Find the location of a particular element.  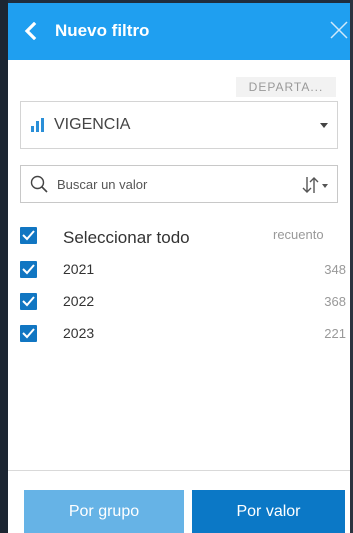

by-group-button: Por grupo is located at coordinates (104, 511).